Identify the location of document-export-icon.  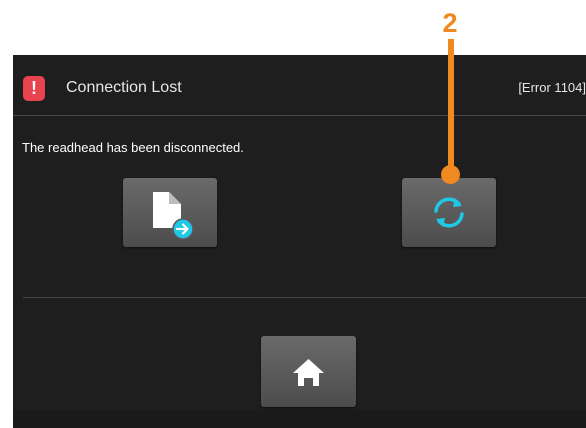
(173, 216).